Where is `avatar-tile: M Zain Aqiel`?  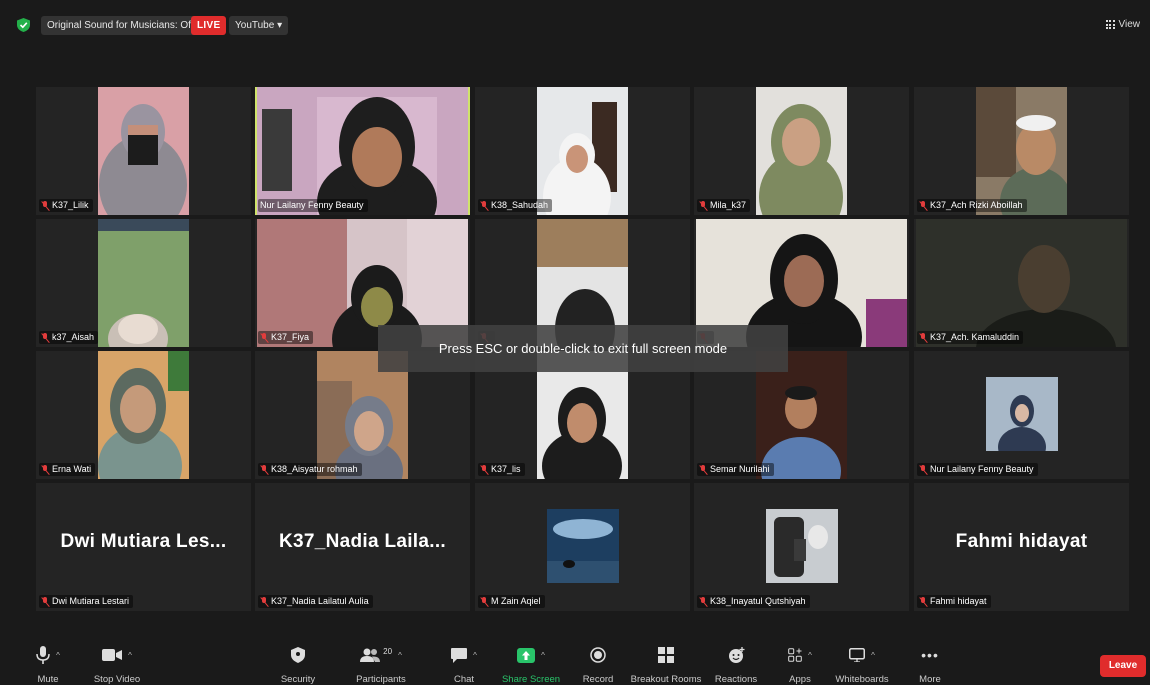 avatar-tile: M Zain Aqiel is located at coordinates (582, 547).